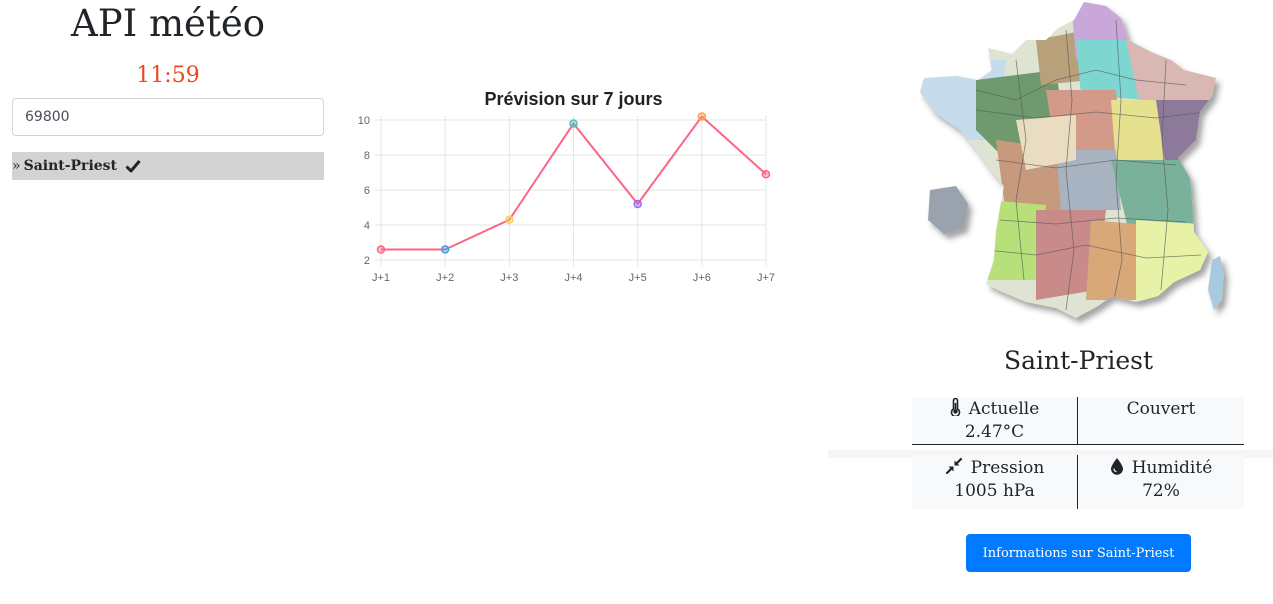 The height and width of the screenshot is (604, 1273). Describe the element at coordinates (168, 117) in the screenshot. I see `zip-code-input` at that location.